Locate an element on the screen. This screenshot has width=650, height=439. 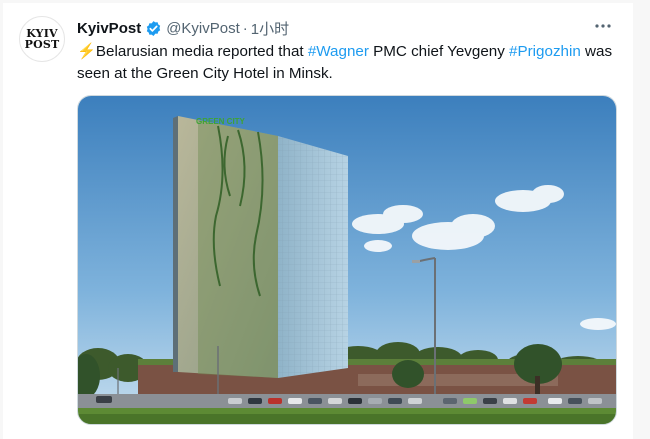
hotel-sign: GREEN CITY is located at coordinates (221, 121).